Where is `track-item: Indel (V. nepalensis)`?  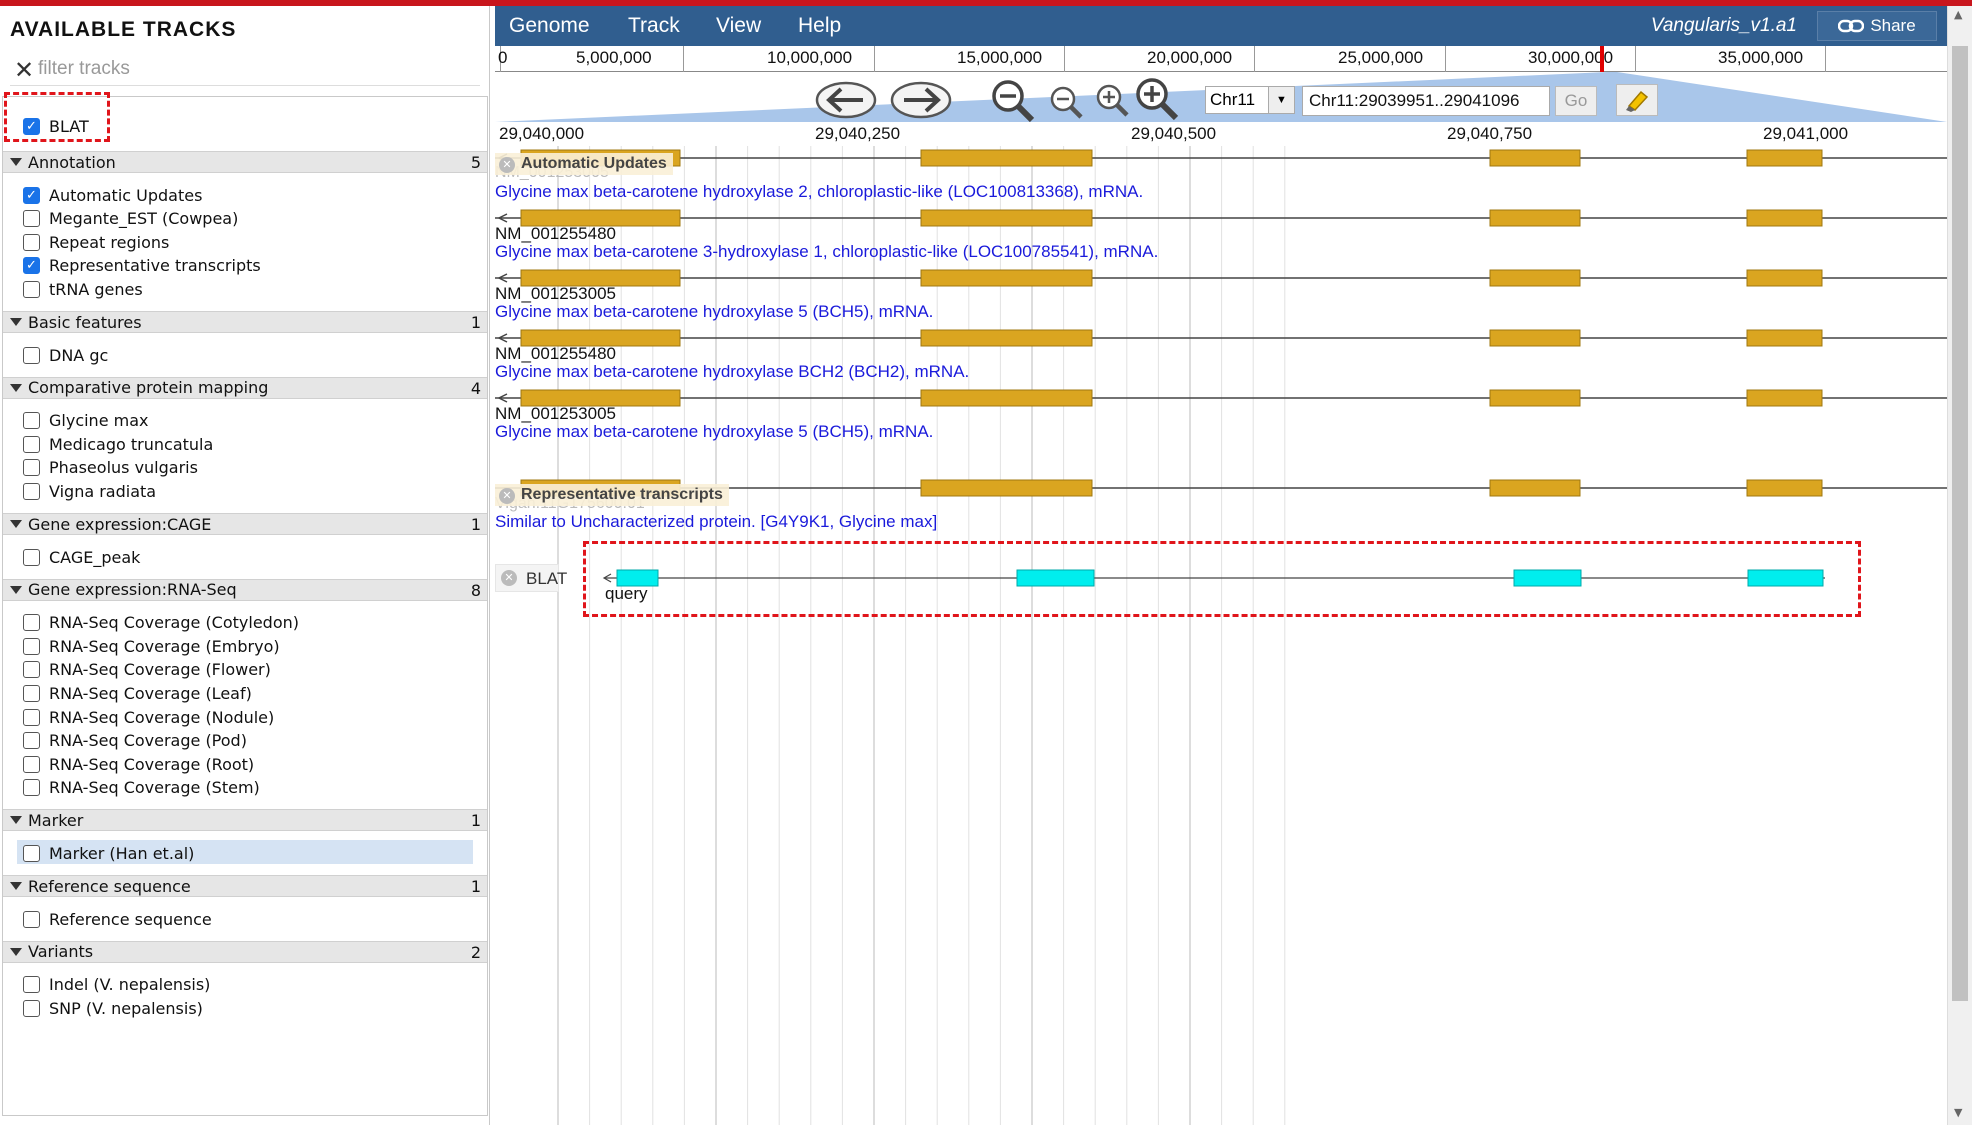 track-item: Indel (V. nepalensis) is located at coordinates (116, 985).